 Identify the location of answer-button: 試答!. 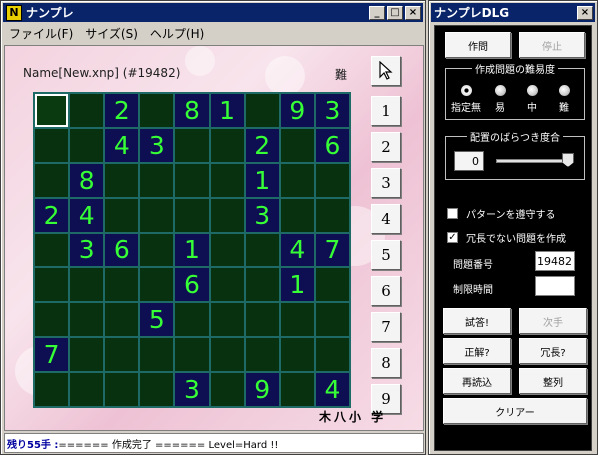
(477, 321).